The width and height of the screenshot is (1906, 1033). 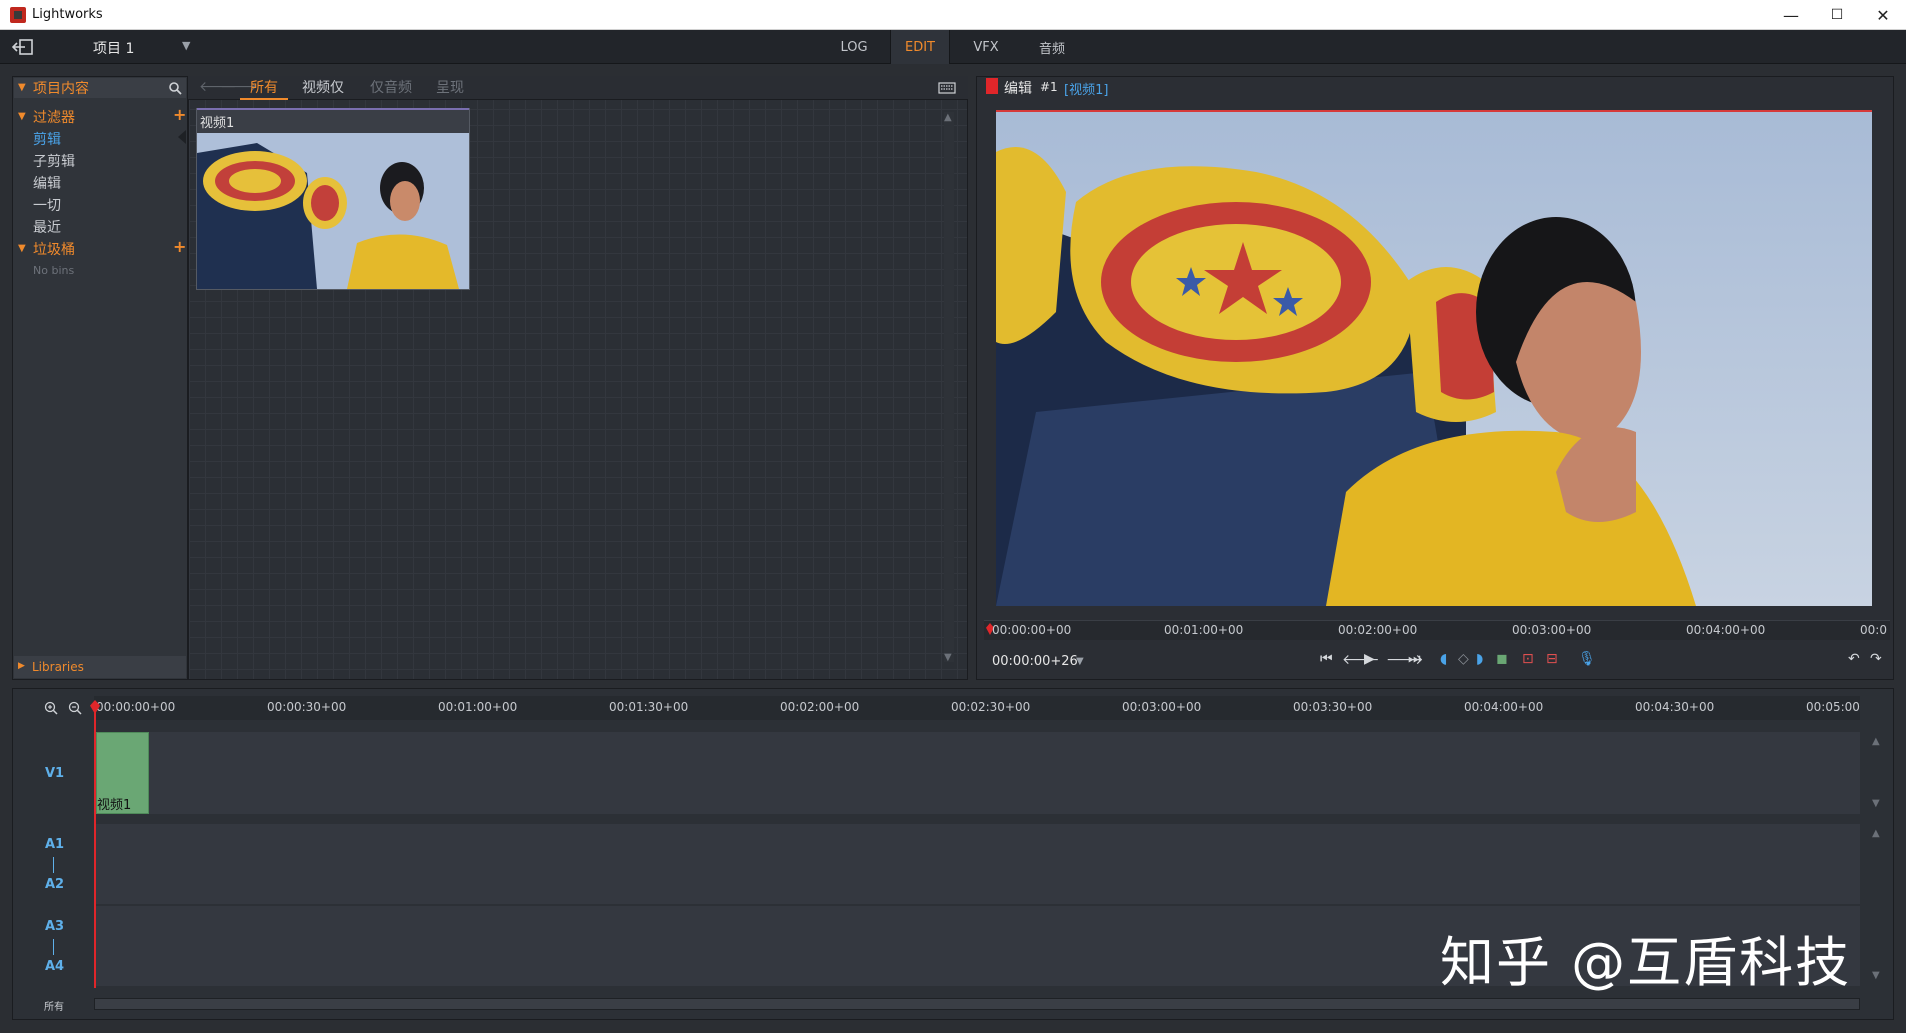 What do you see at coordinates (307, 707) in the screenshot?
I see `timeline-ruler-tick: 00:00:30+00` at bounding box center [307, 707].